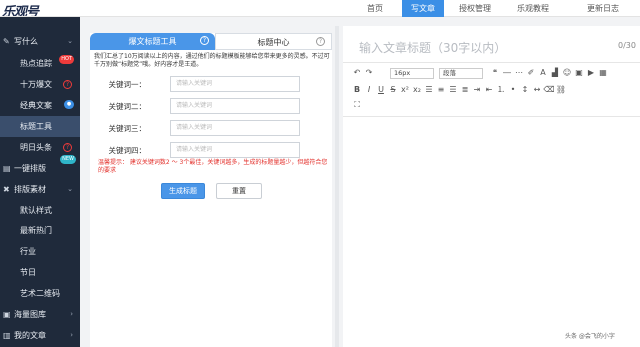  What do you see at coordinates (567, 72) in the screenshot?
I see `emoji-icon: ☺` at bounding box center [567, 72].